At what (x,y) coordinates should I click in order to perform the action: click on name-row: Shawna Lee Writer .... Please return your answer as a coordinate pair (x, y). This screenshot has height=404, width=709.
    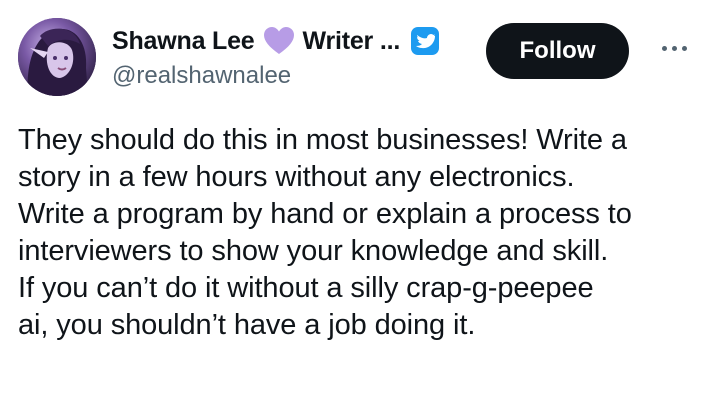
    Looking at the image, I should click on (276, 41).